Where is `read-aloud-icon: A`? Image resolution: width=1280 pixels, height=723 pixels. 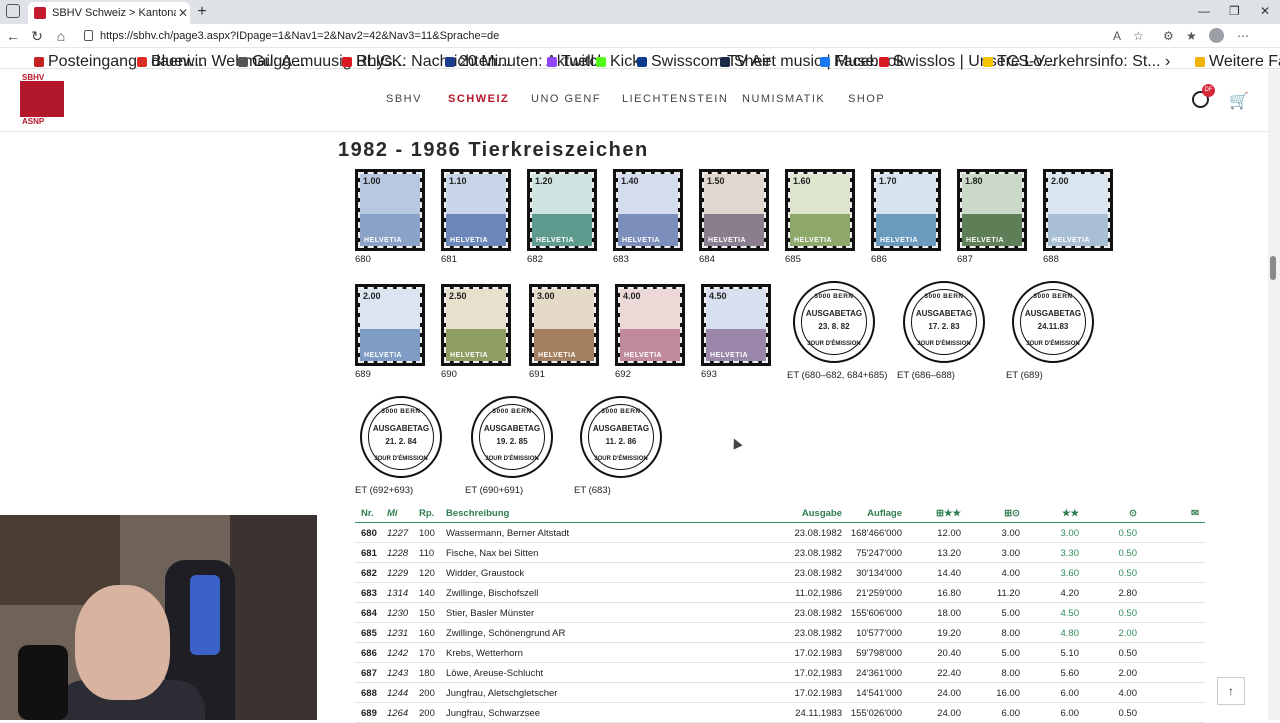
read-aloud-icon: A is located at coordinates (1117, 36).